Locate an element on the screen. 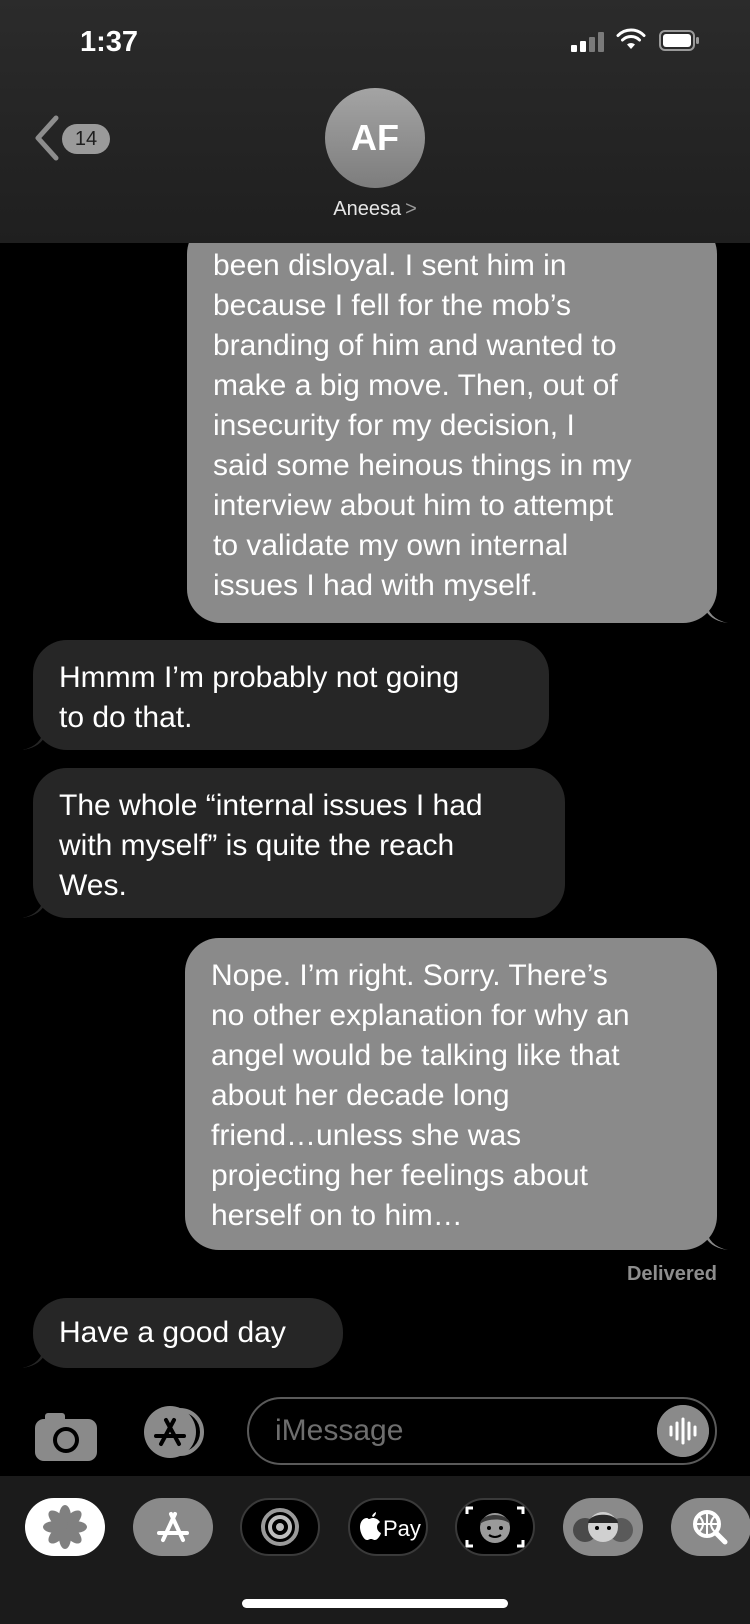  apple-pay-icon: Pay is located at coordinates (388, 1527).